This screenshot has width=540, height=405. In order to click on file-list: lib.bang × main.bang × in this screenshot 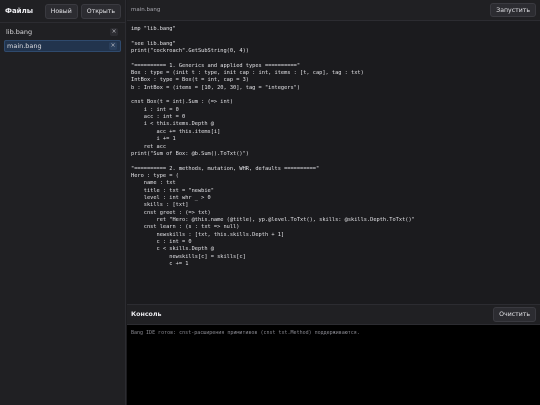, I will do `click(62, 40)`.